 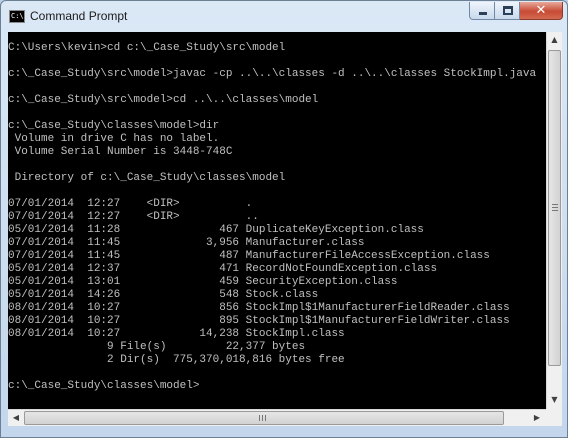 What do you see at coordinates (554, 40) in the screenshot?
I see `scroll-up-arrow-icon: ▲` at bounding box center [554, 40].